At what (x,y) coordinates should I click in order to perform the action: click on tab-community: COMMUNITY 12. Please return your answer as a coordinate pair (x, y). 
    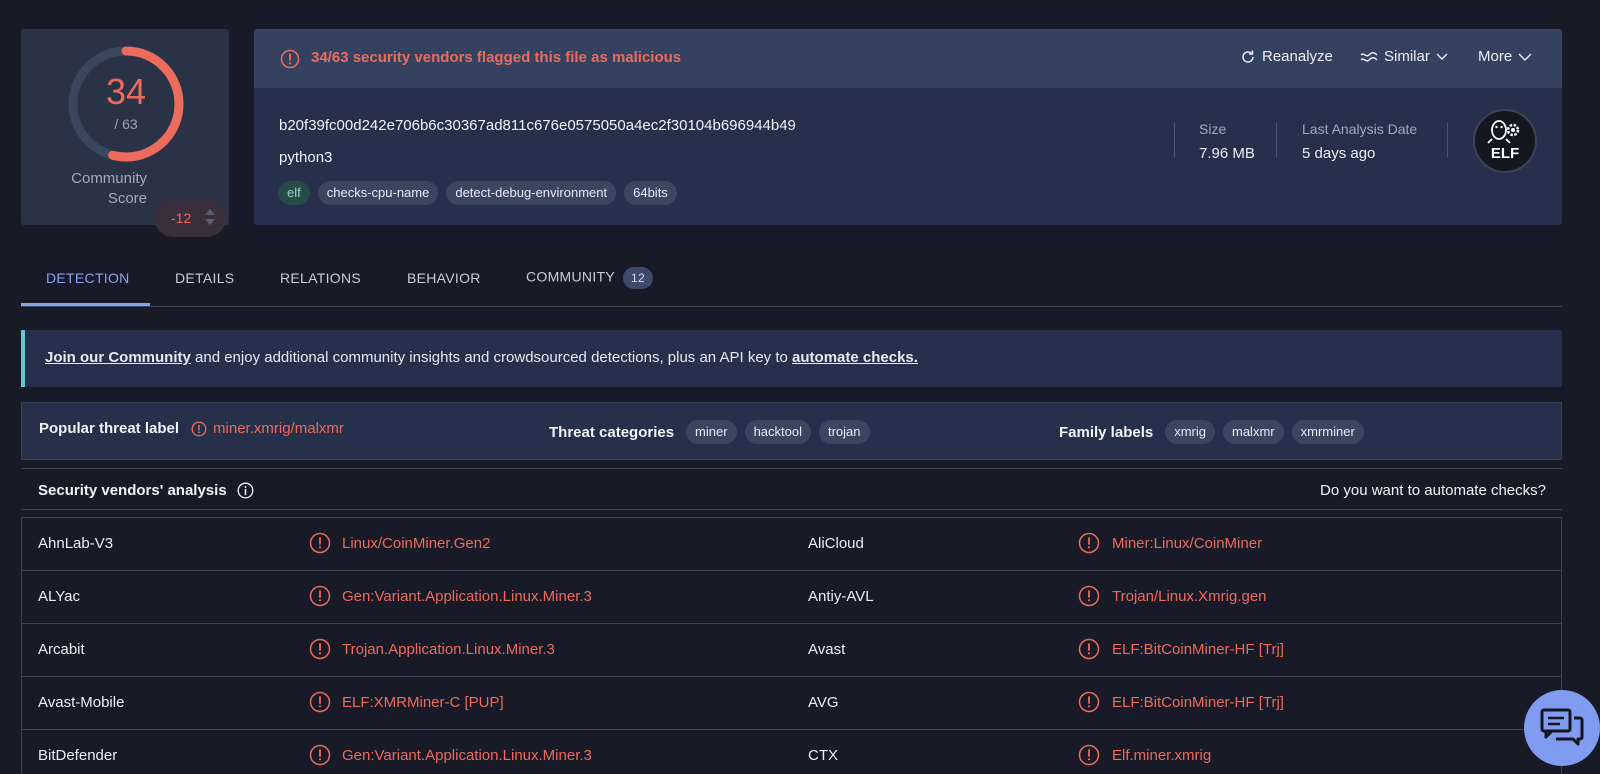
    Looking at the image, I should click on (589, 278).